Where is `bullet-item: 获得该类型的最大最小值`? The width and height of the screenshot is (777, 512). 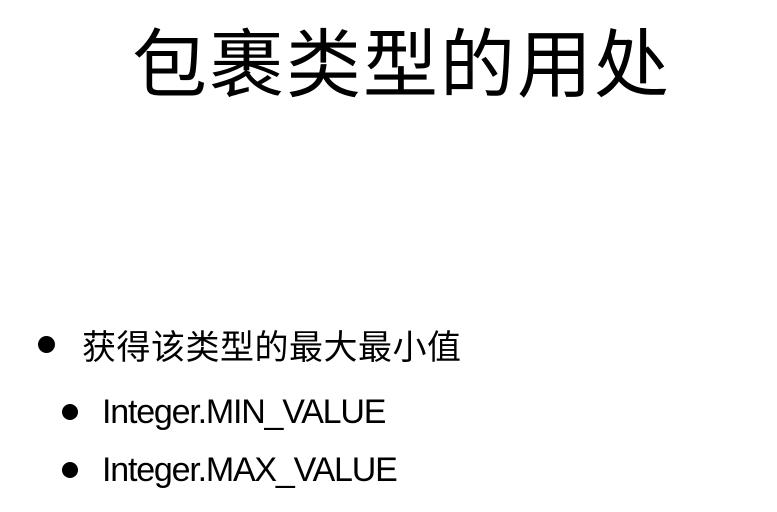
bullet-item: 获得该类型的最大最小值 is located at coordinates (250, 344).